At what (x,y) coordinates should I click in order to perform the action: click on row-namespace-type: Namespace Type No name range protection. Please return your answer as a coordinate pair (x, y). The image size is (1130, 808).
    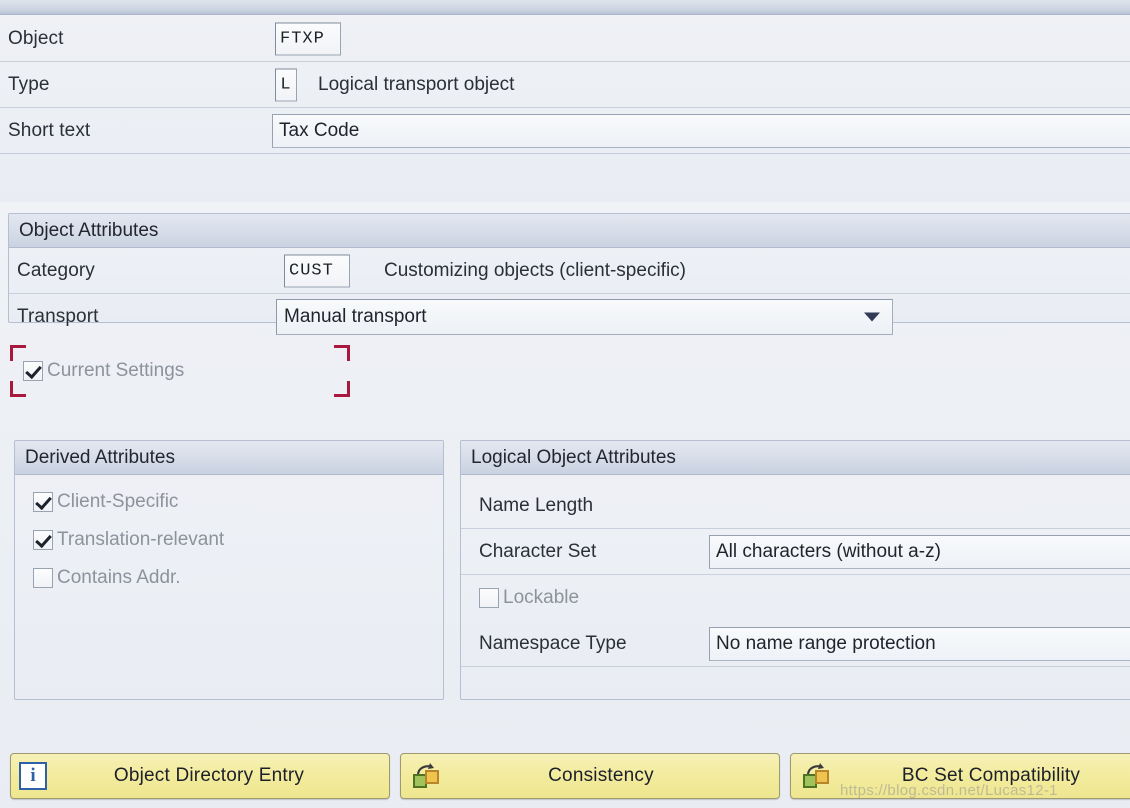
    Looking at the image, I should click on (795, 644).